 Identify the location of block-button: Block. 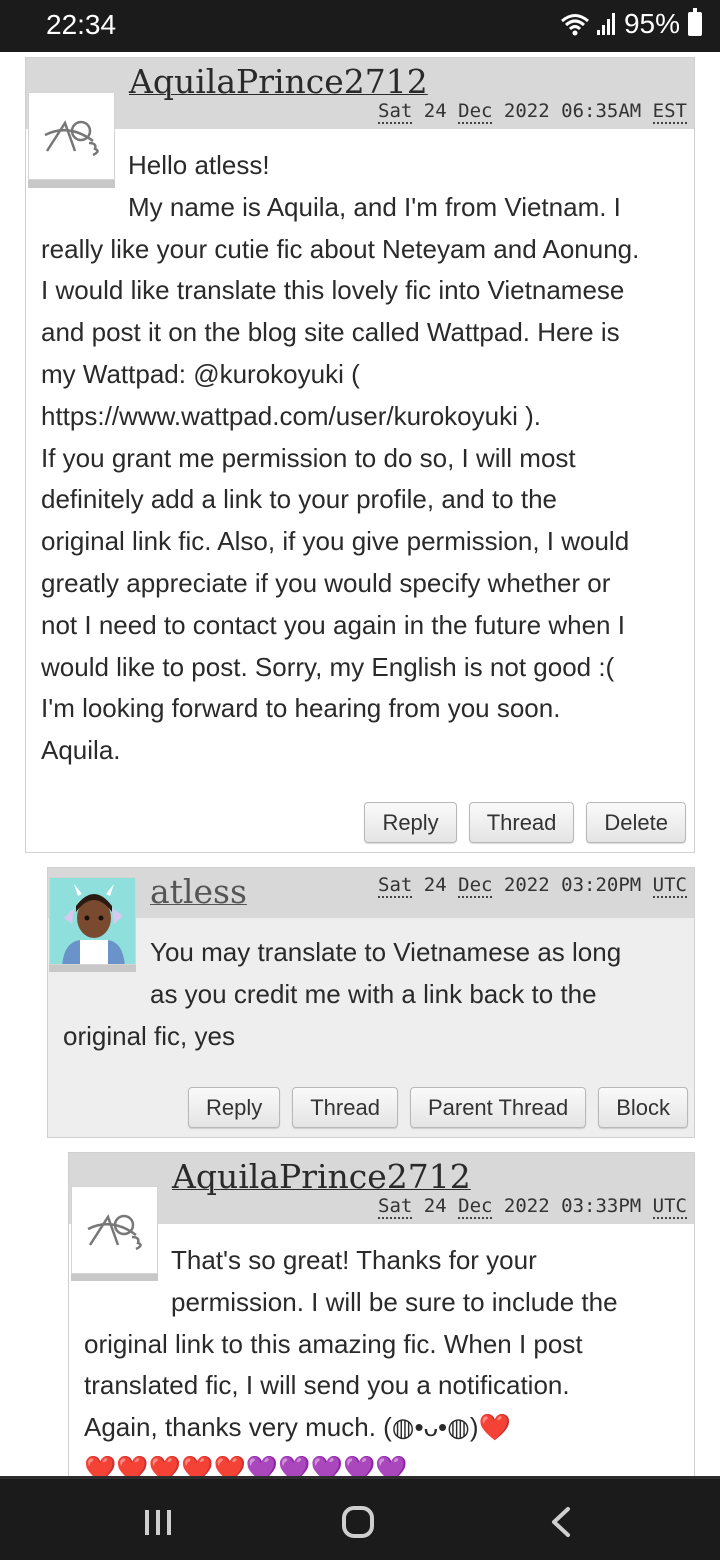
(643, 1107).